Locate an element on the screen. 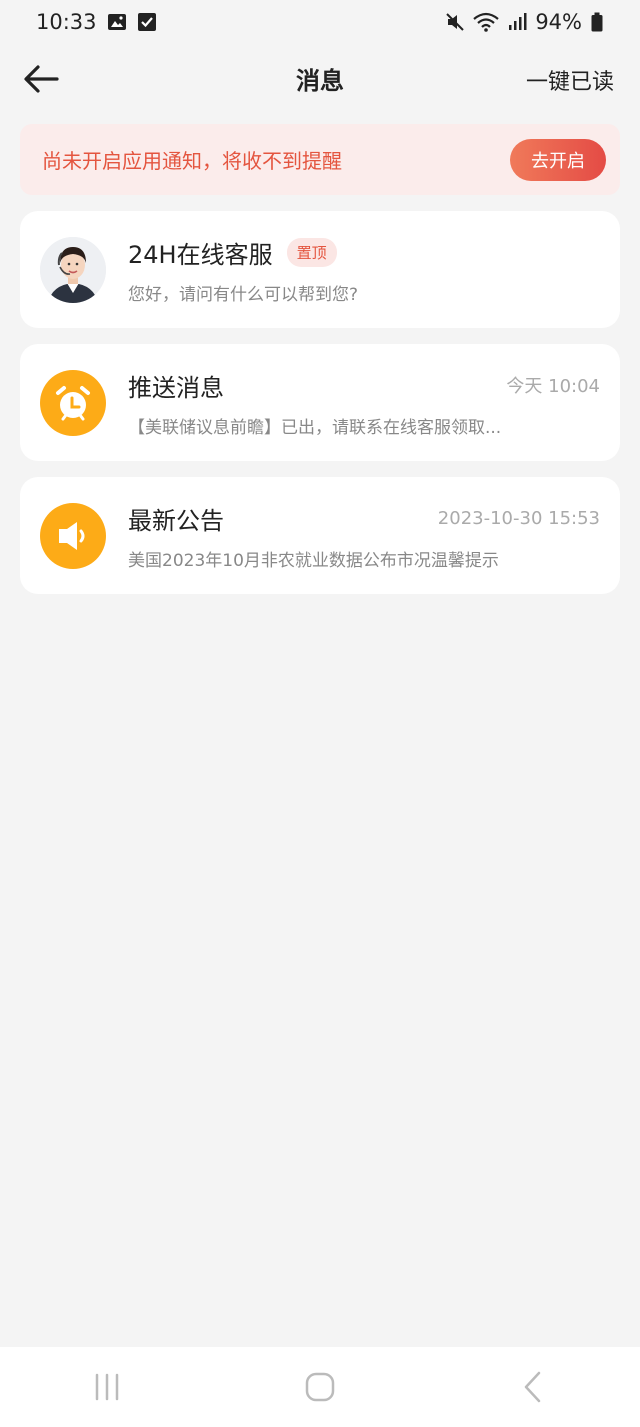 The height and width of the screenshot is (1427, 640). chevron-left-icon is located at coordinates (533, 1387).